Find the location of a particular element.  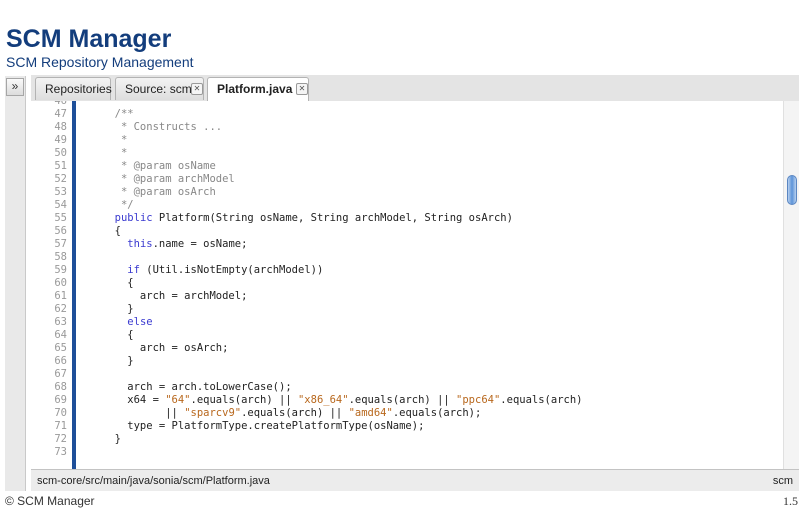

line-number: 52 is located at coordinates (60, 179).